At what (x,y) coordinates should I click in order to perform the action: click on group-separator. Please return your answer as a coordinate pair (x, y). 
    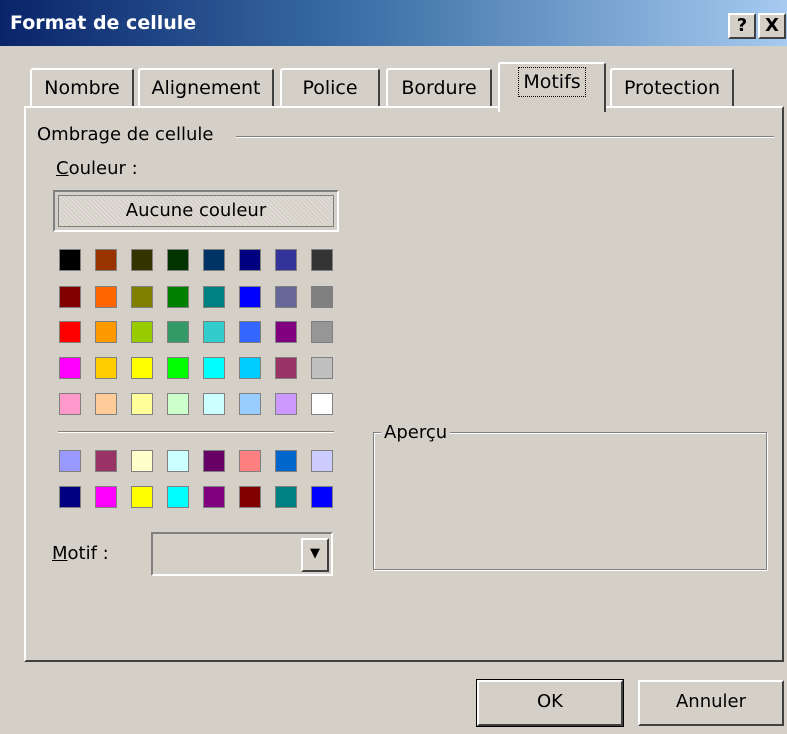
    Looking at the image, I should click on (505, 137).